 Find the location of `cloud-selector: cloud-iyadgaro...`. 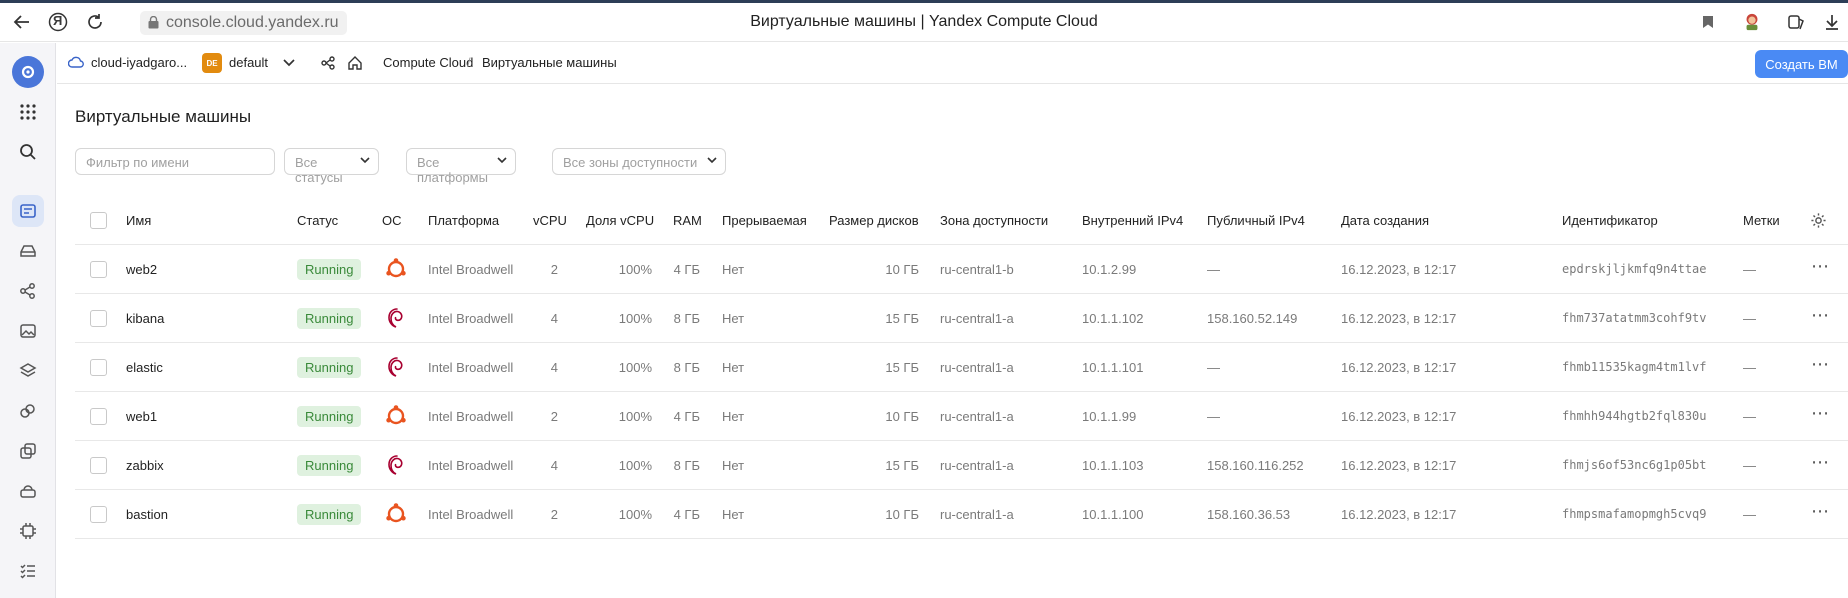

cloud-selector: cloud-iyadgaro... is located at coordinates (139, 62).